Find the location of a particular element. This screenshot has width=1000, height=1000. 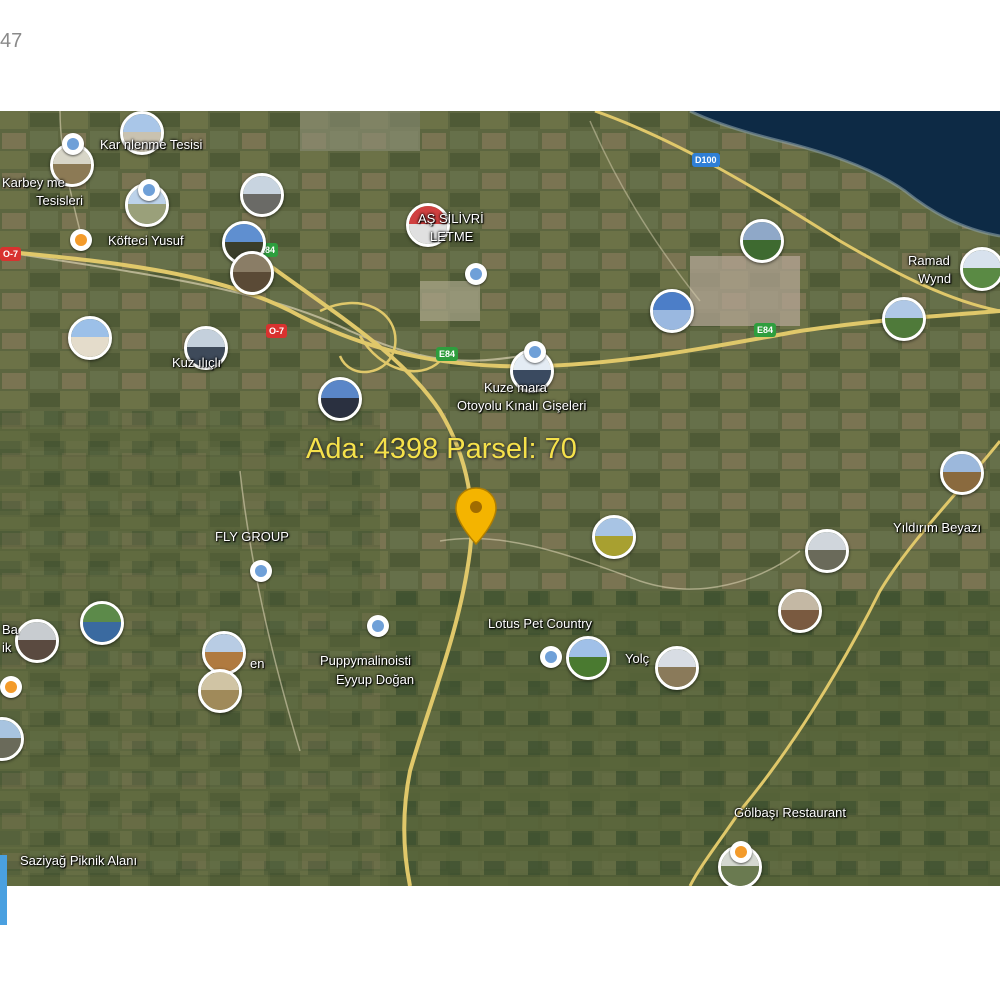

place-label: Ramad is located at coordinates (929, 260).